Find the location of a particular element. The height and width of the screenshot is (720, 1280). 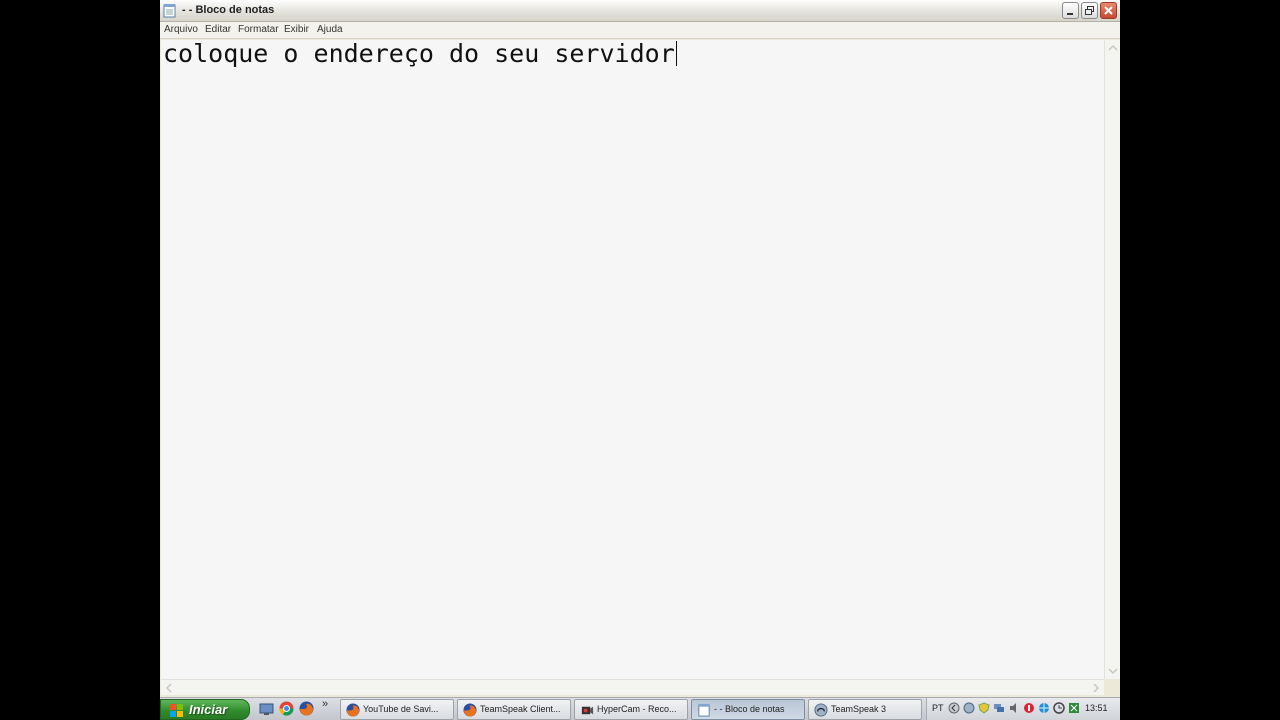

task-label: TeamSpeak 3 is located at coordinates (859, 709).